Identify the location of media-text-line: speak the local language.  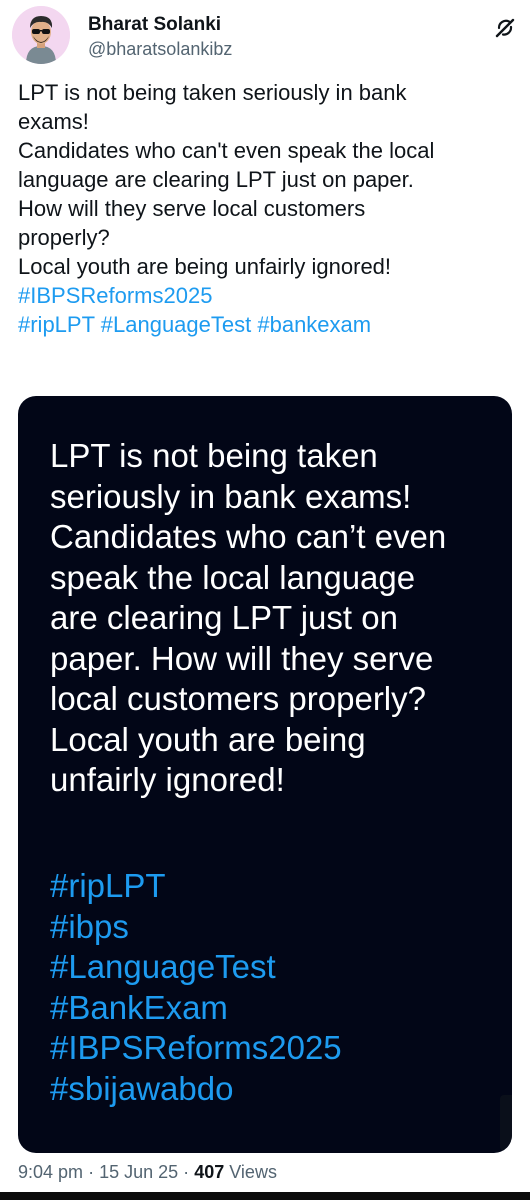
(233, 577).